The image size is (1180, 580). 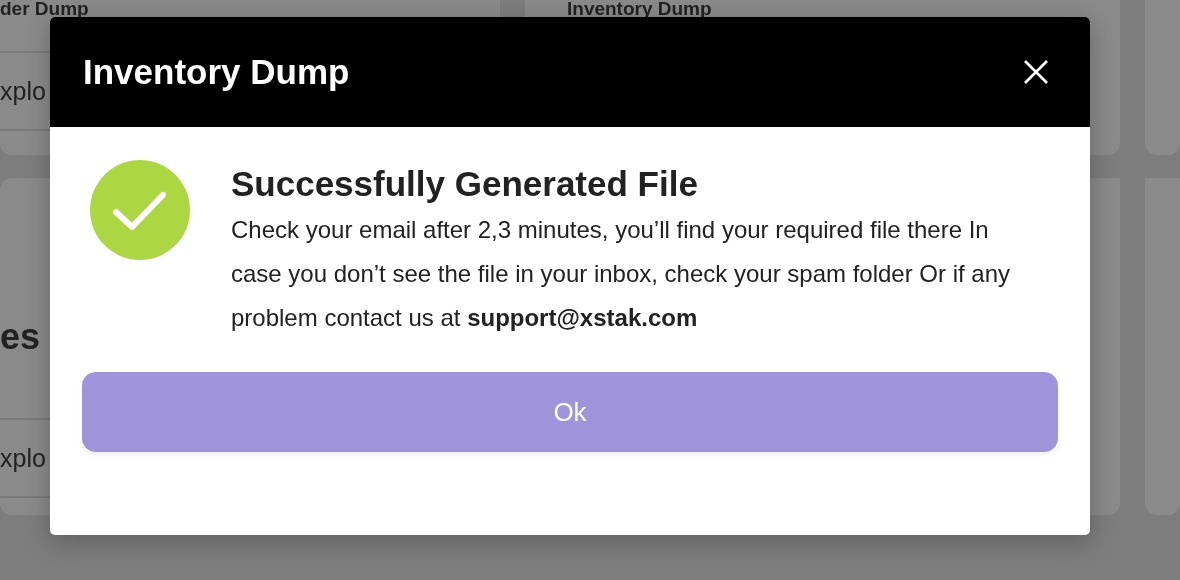 I want to click on success-message: Check your email after 2,3 minutes, you’ll find your required file there In case you don’t see the file in your inbox, check your spam folder Or if any problem contact us at support@xstak.com, so click(x=621, y=274).